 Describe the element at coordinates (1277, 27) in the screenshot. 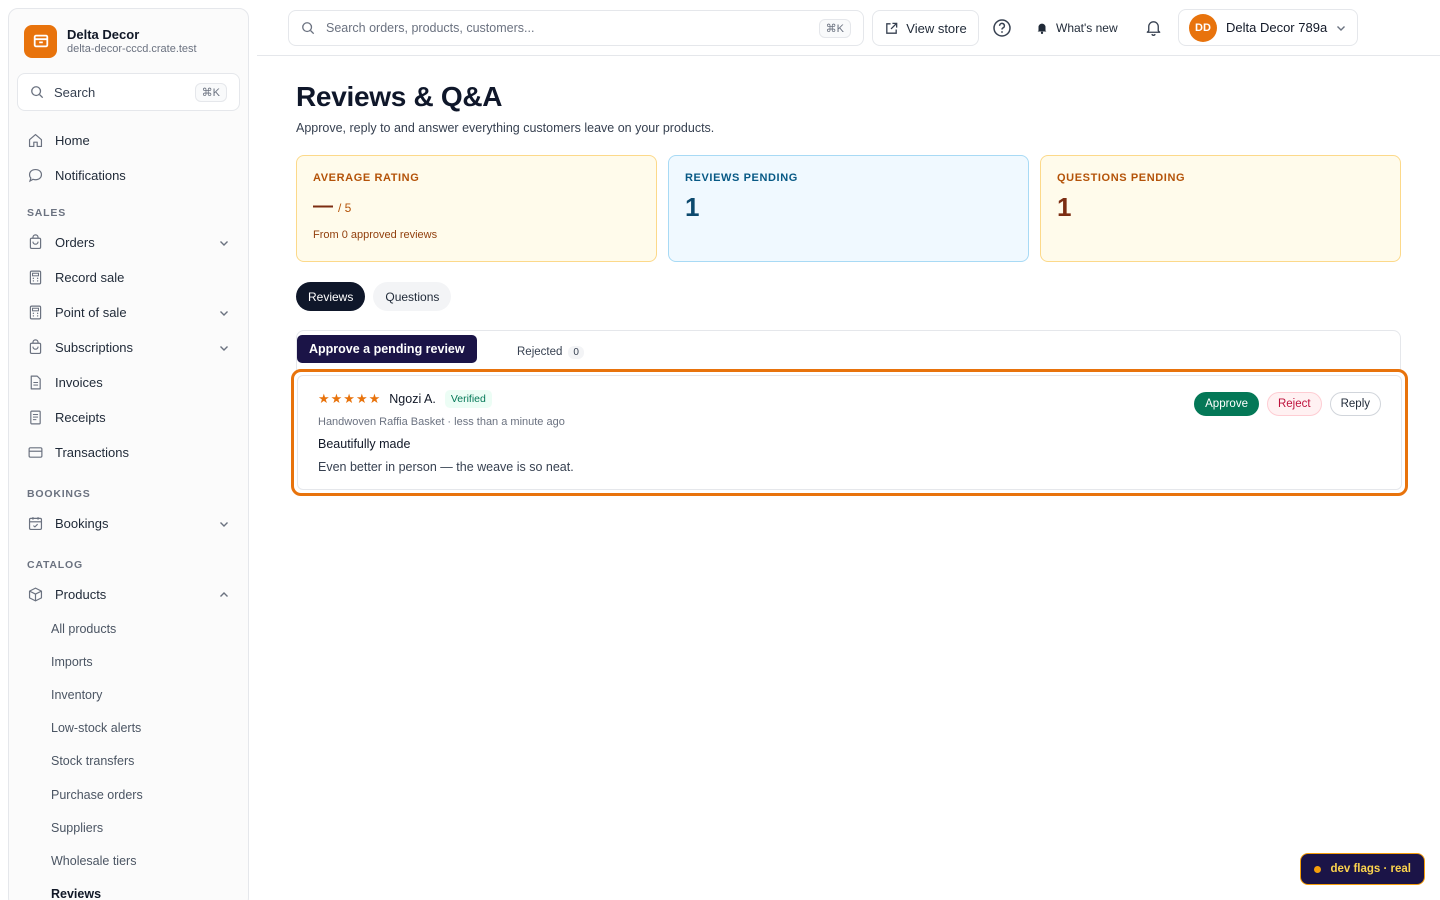

I see `account-name: Delta Decor 789a` at that location.